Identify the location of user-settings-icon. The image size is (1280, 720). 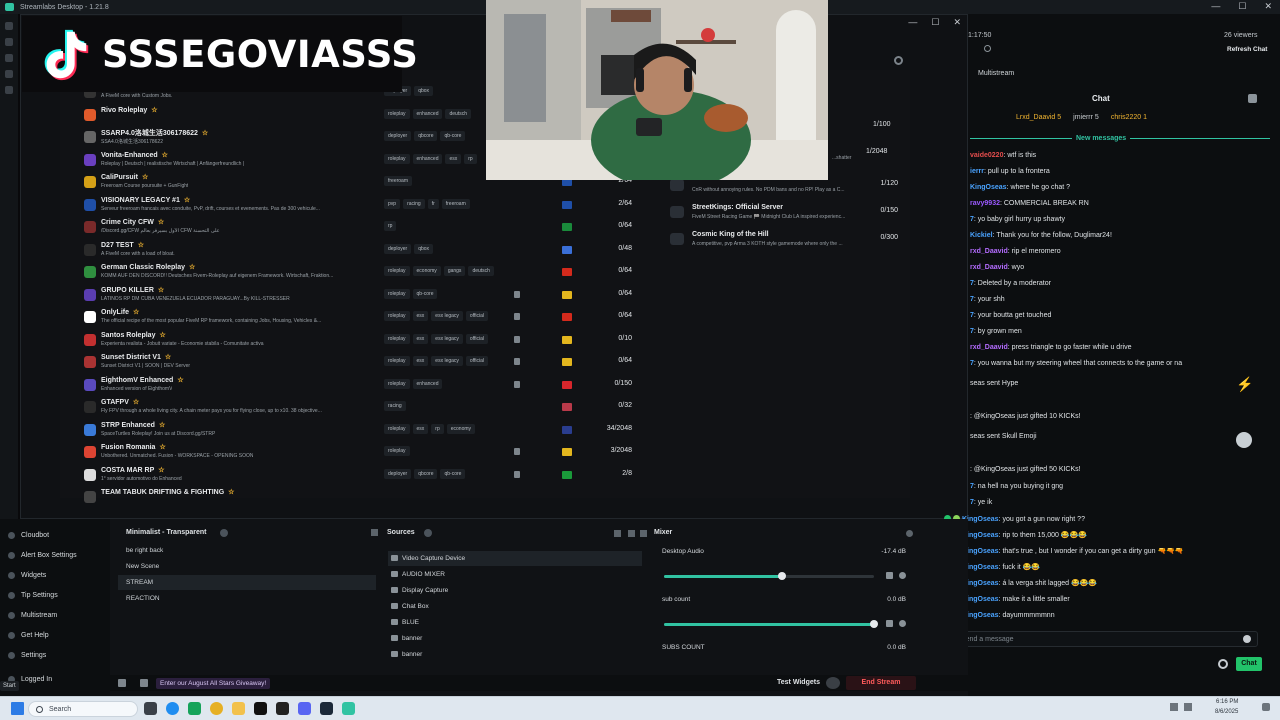
(1252, 98).